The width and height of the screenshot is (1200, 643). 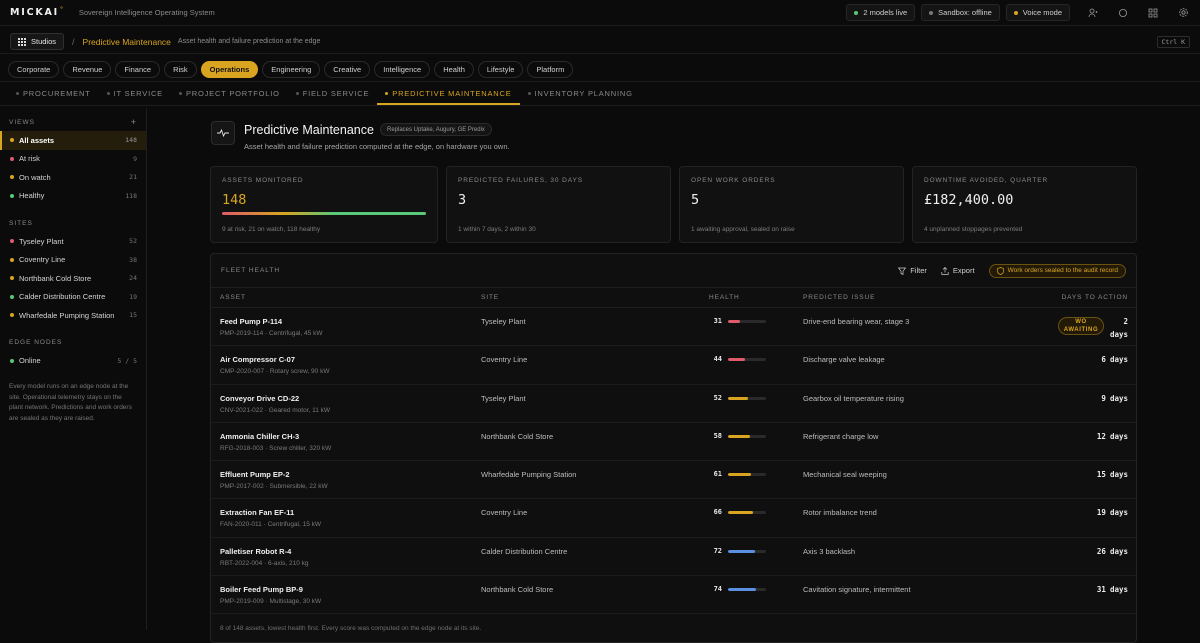 I want to click on asset-name: Ammonia Chiller CH-3, so click(x=259, y=436).